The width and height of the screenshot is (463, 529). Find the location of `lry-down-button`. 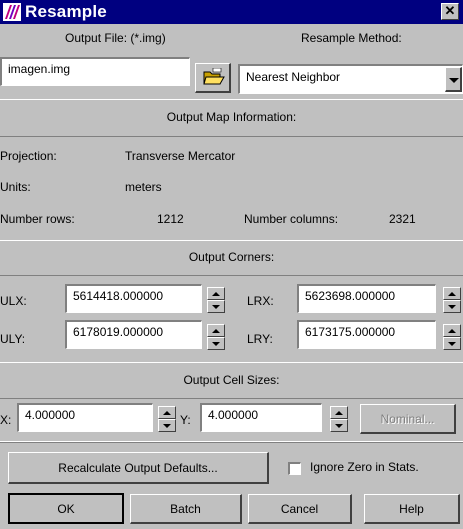

lry-down-button is located at coordinates (452, 343).